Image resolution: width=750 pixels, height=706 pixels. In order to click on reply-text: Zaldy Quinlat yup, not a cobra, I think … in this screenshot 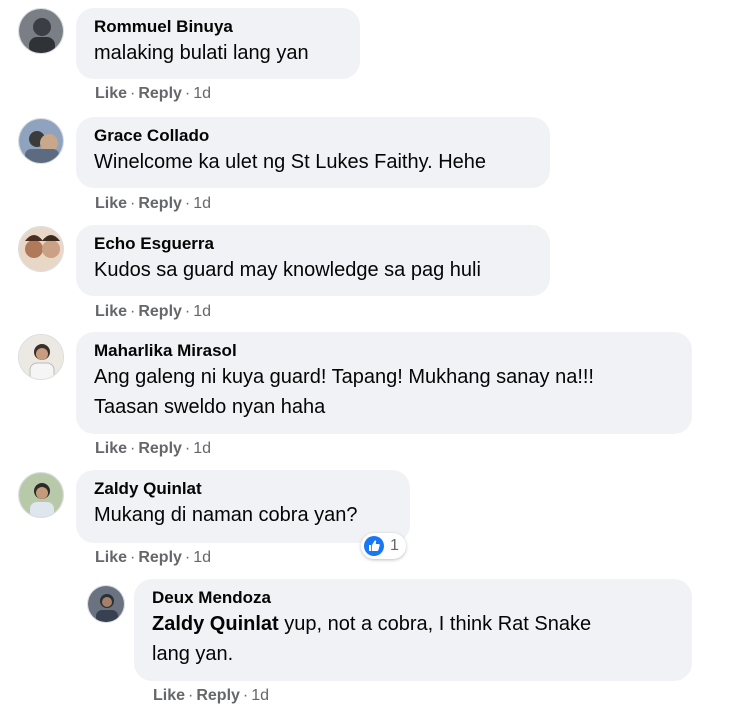, I will do `click(415, 624)`.